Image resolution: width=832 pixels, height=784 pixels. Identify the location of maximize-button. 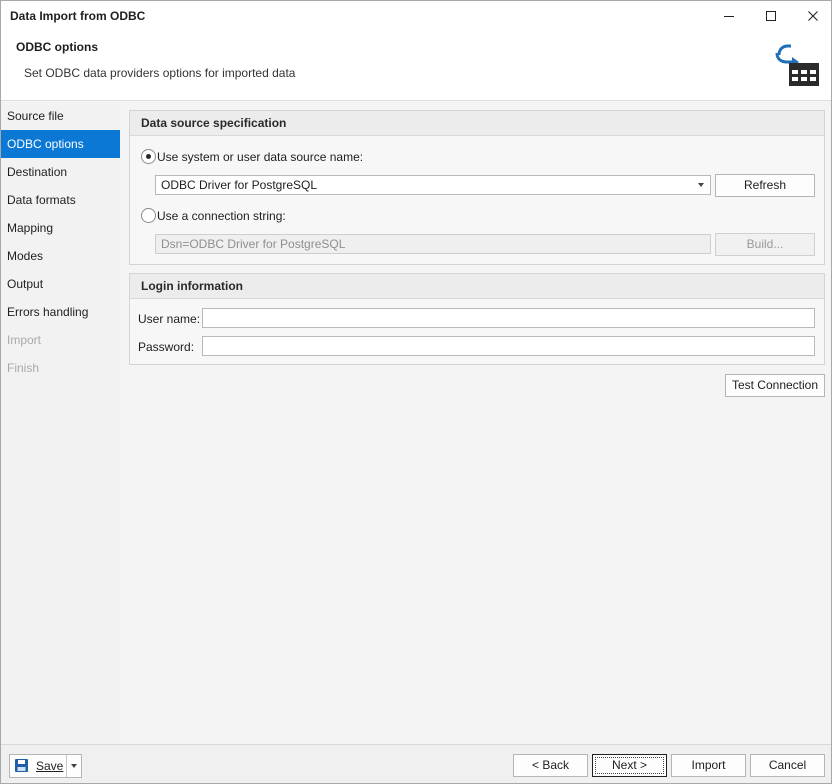
(771, 16).